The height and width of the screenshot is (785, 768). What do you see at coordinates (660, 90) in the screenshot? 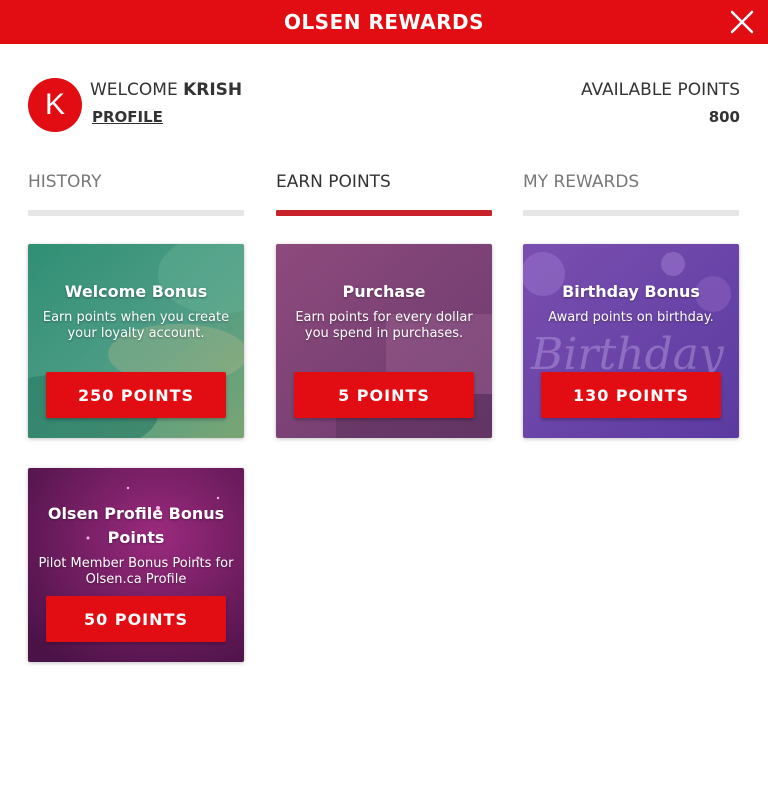
I see `available-points-label: AVAILABLE POINTS` at bounding box center [660, 90].